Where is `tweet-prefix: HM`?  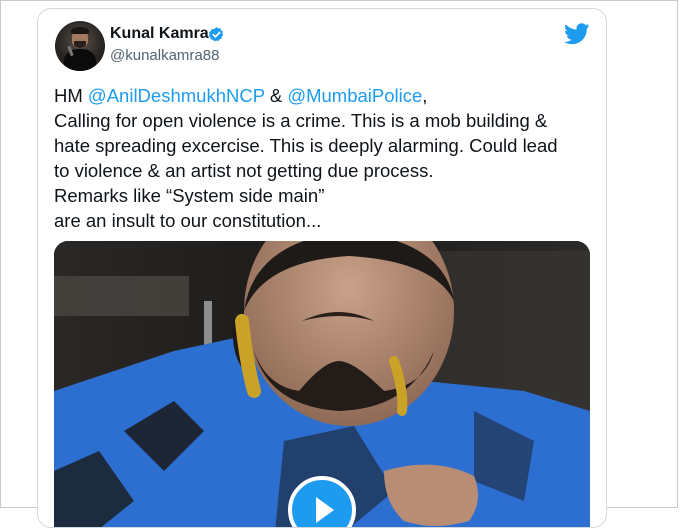
tweet-prefix: HM is located at coordinates (71, 95).